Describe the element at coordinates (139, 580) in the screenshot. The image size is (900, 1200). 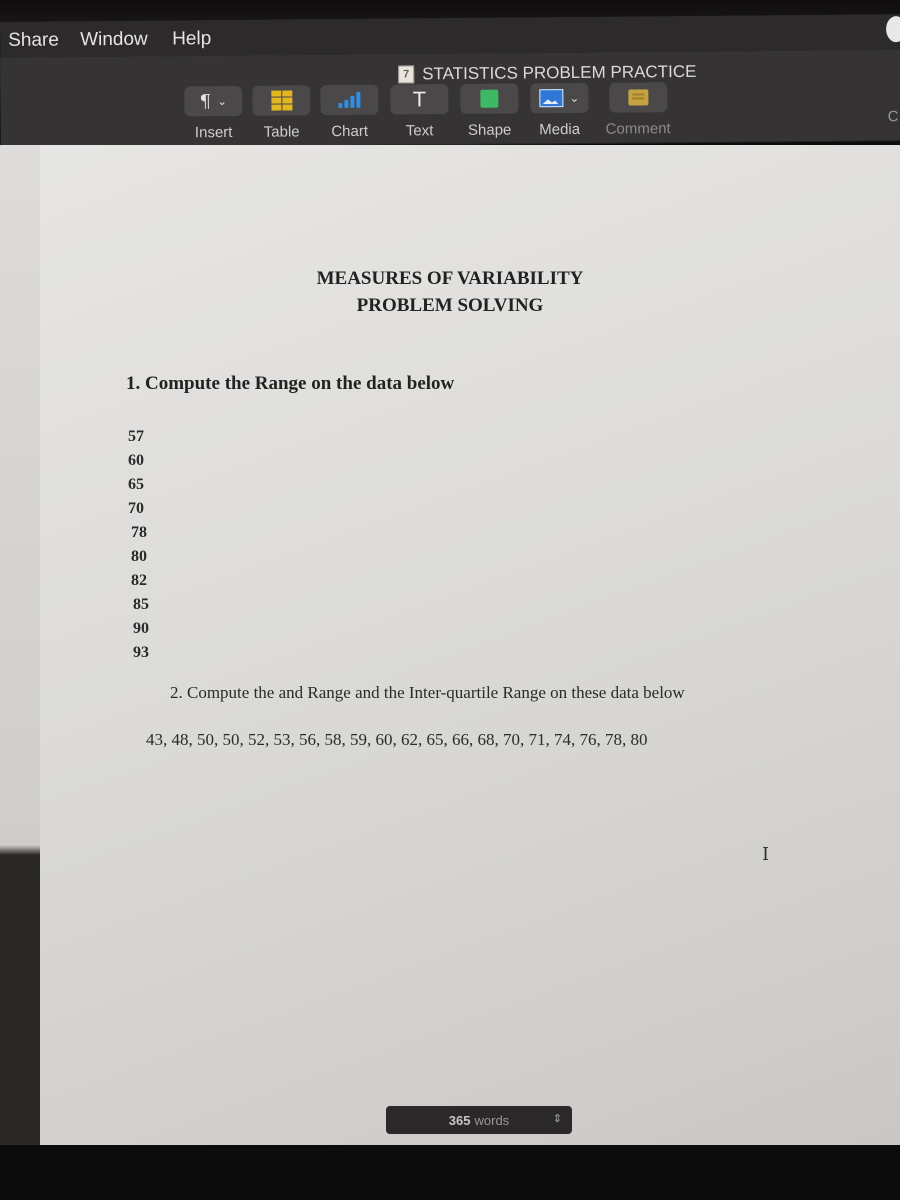
I see `data-value: 82` at that location.